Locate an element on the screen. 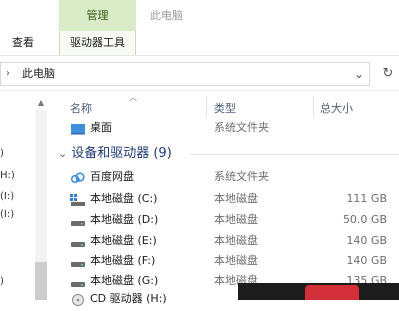  list-item: 本地磁盘 (F:) 本地磁盘 140 GB is located at coordinates (230, 261).